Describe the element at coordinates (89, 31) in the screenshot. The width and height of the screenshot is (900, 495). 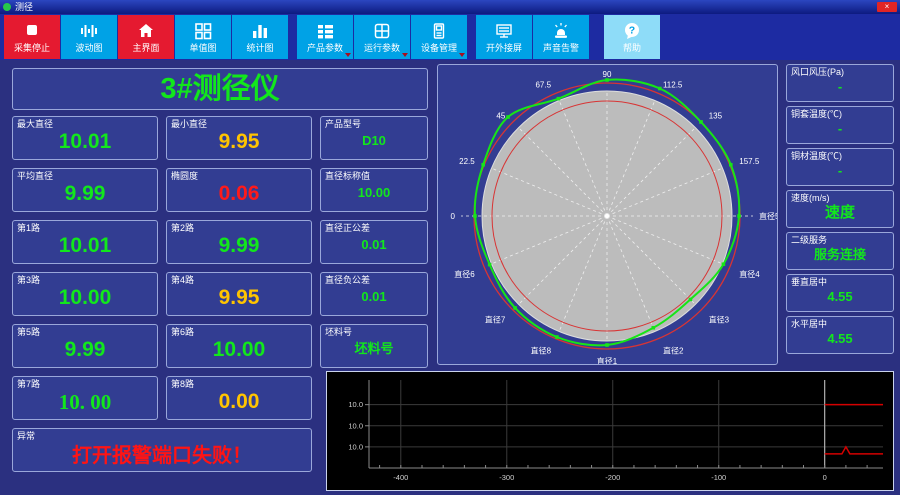
I see `waveform-icon` at that location.